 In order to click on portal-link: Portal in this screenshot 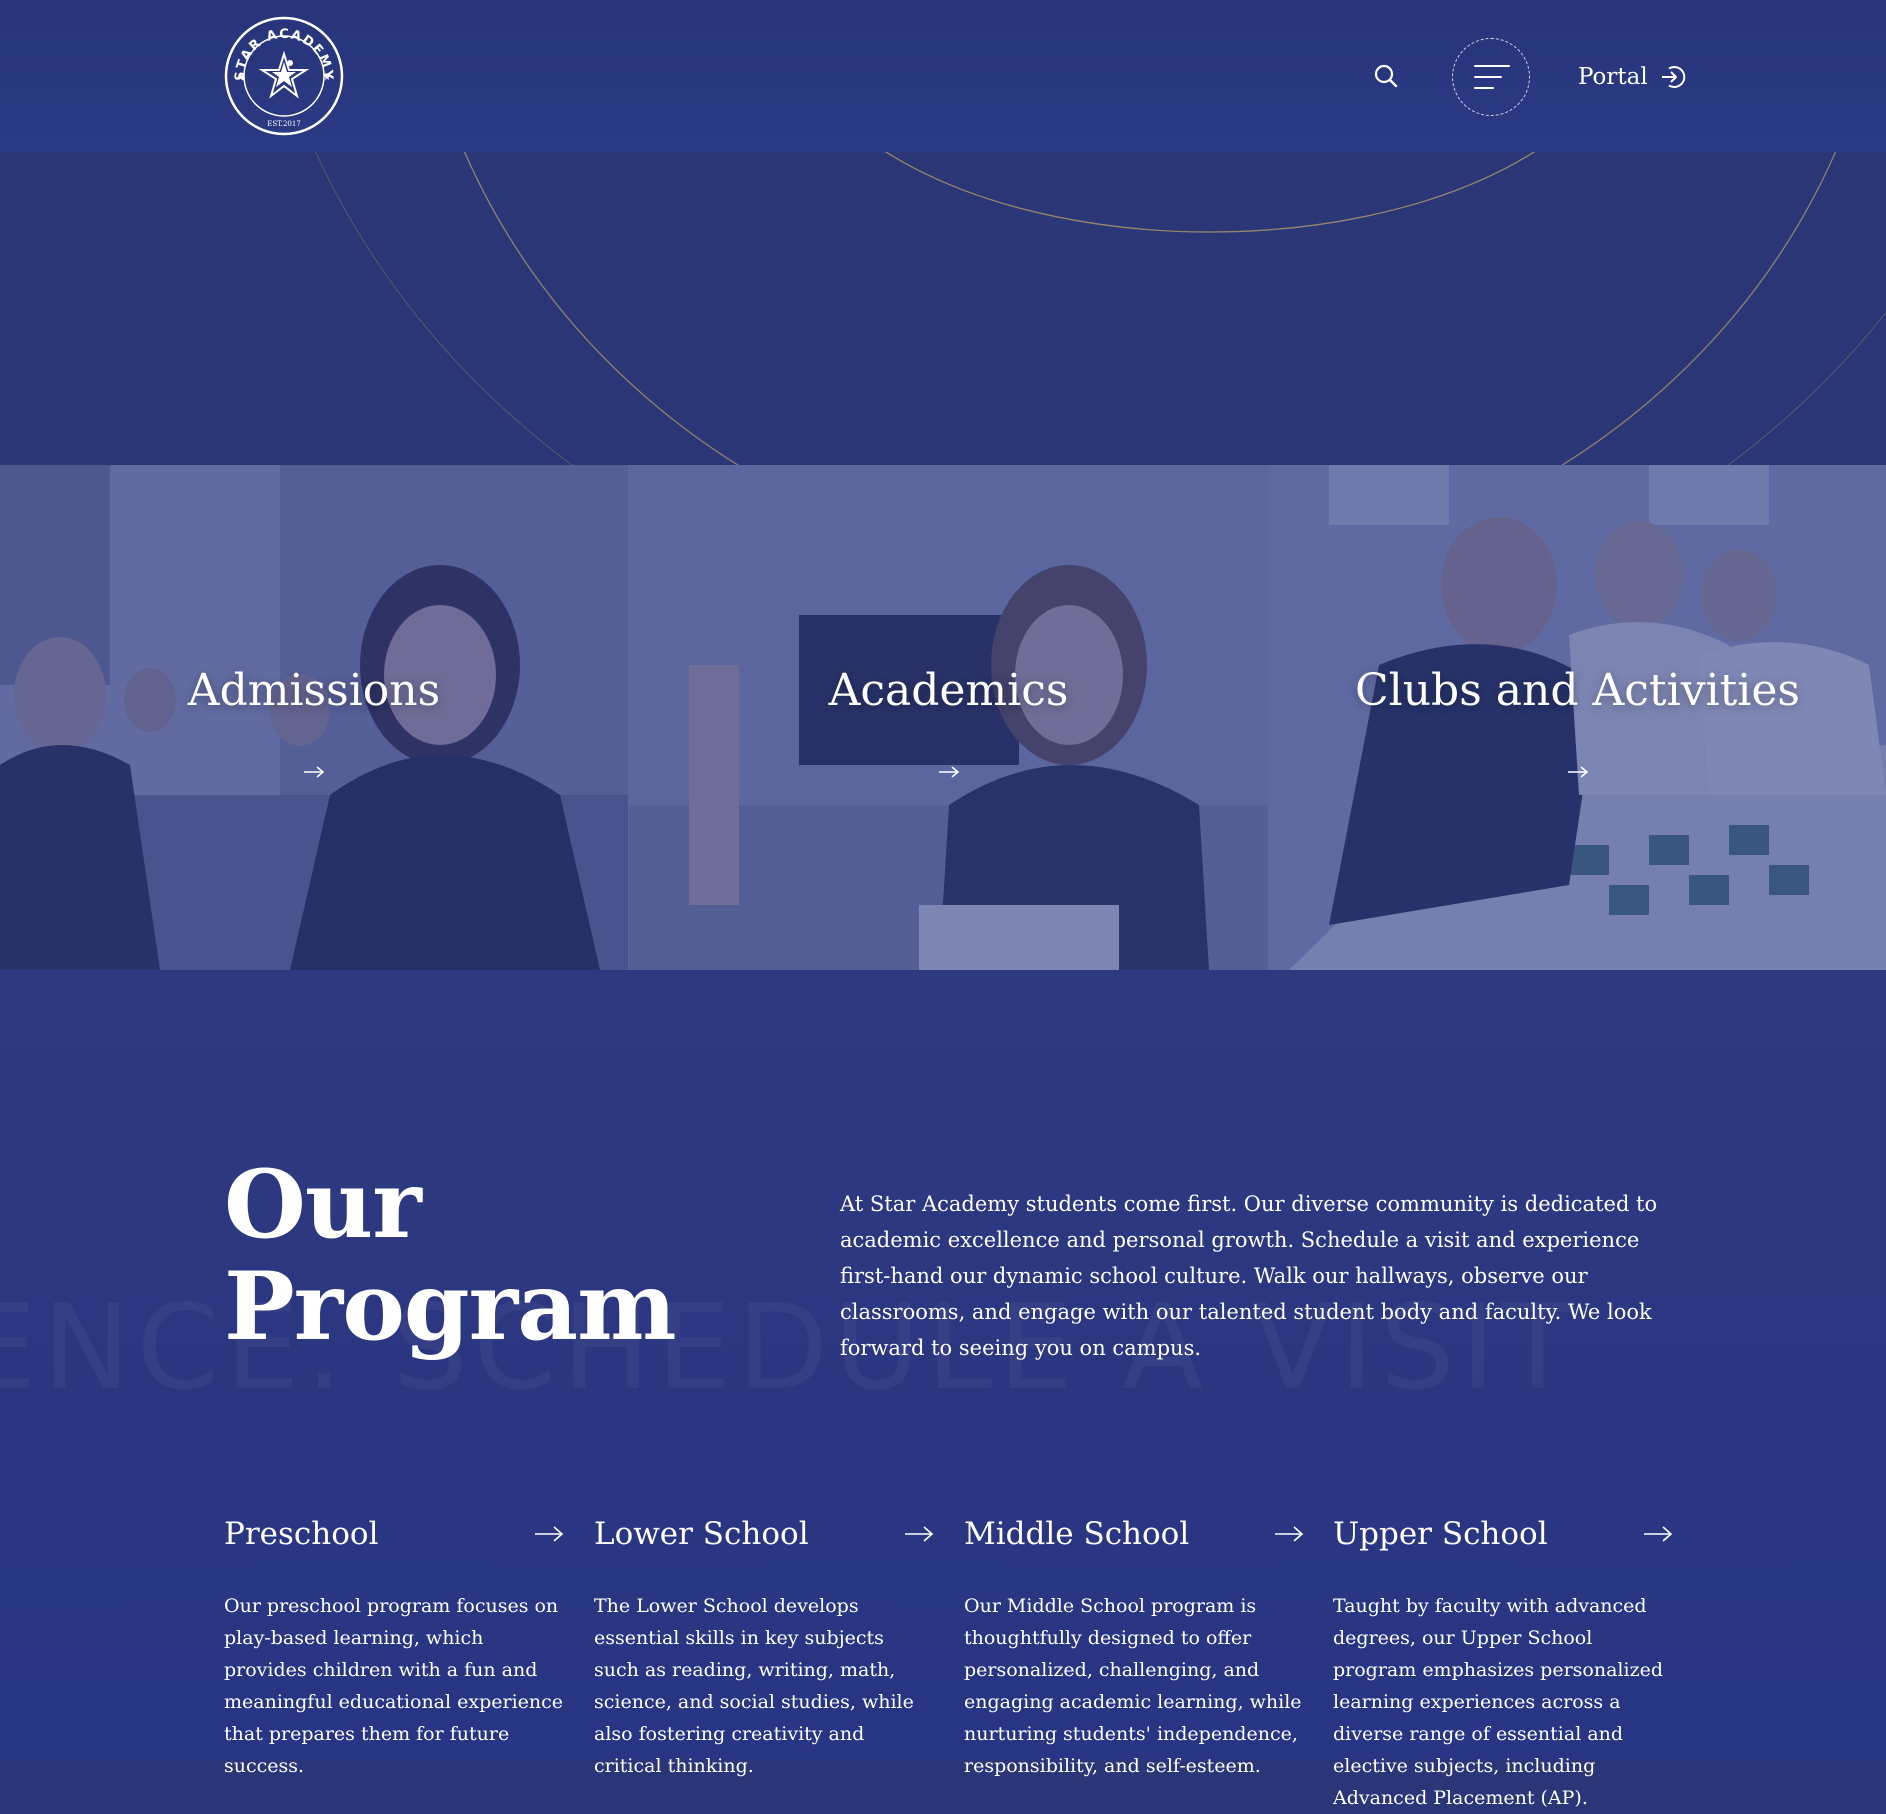, I will do `click(1632, 77)`.